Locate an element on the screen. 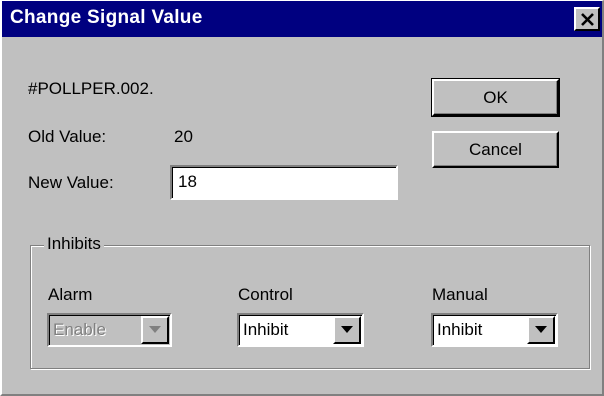 This screenshot has height=396, width=604. control-dropdown-button is located at coordinates (347, 330).